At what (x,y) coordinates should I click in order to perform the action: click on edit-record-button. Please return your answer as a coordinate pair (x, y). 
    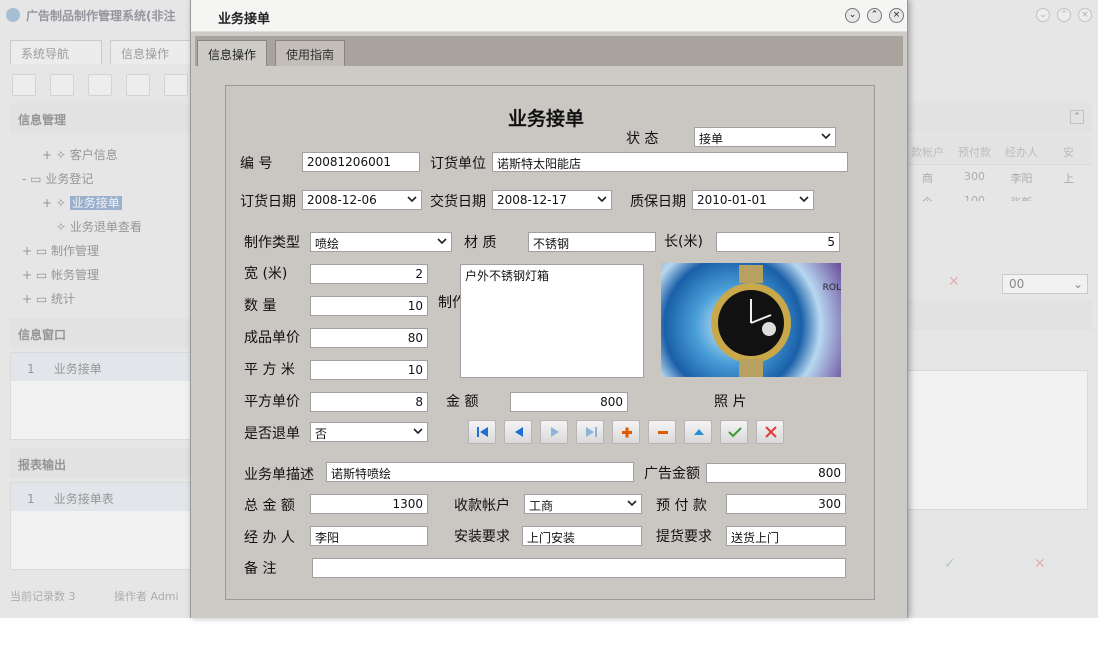
    Looking at the image, I should click on (698, 432).